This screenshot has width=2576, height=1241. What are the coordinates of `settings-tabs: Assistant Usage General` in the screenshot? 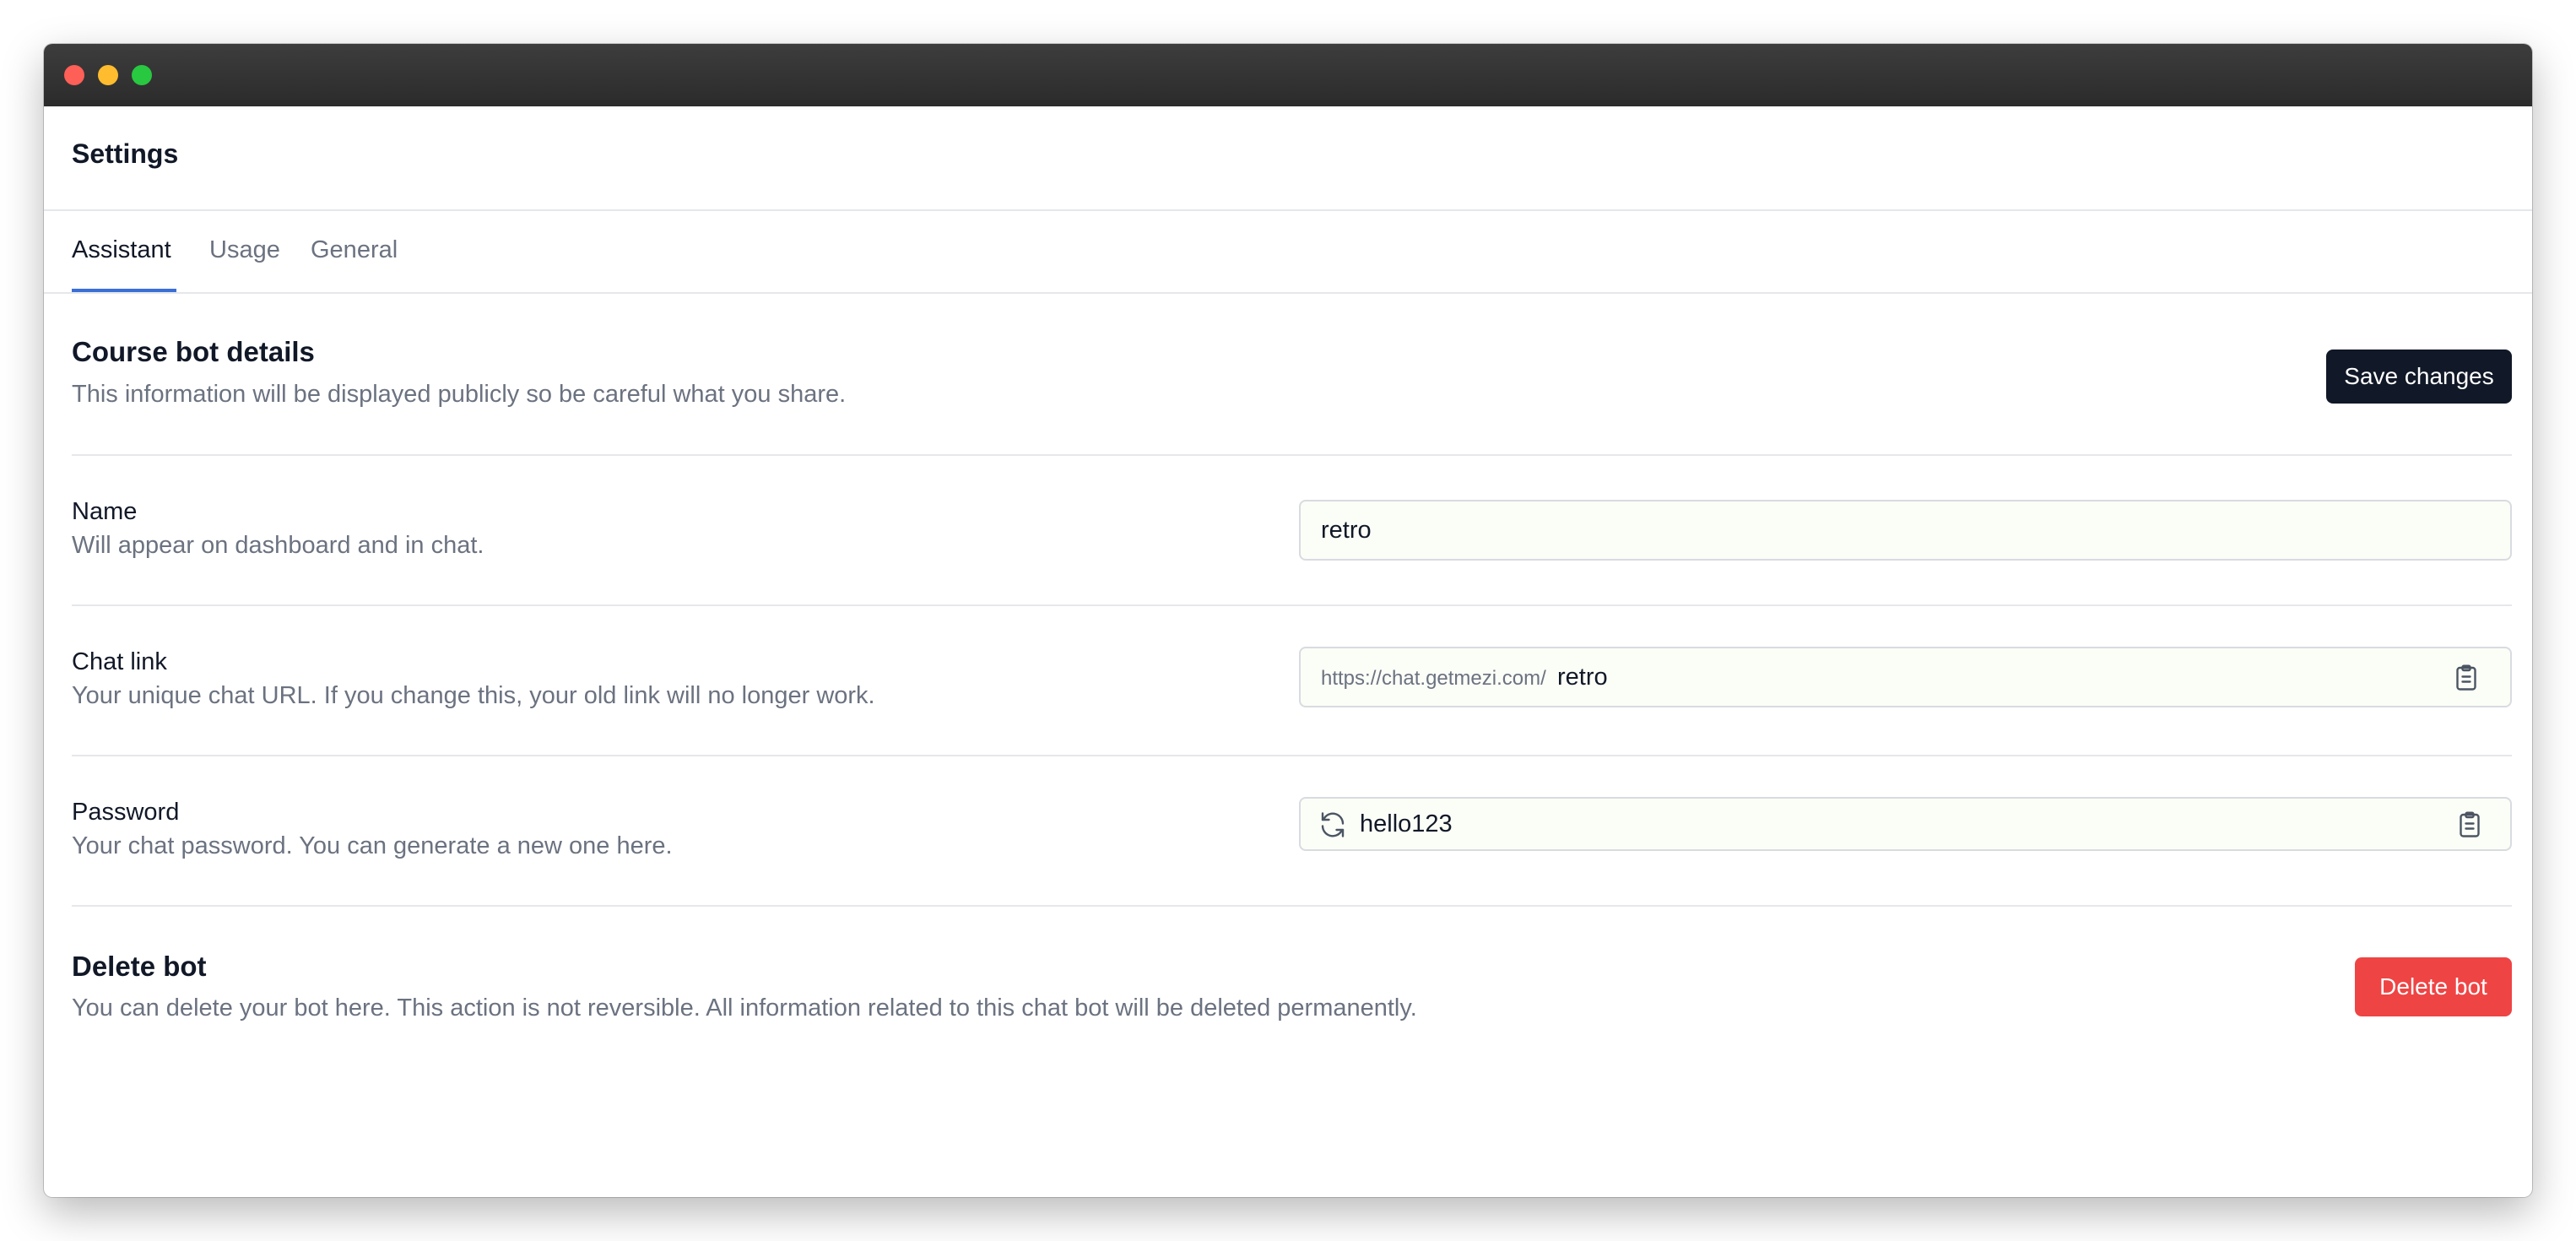 It's located at (1288, 253).